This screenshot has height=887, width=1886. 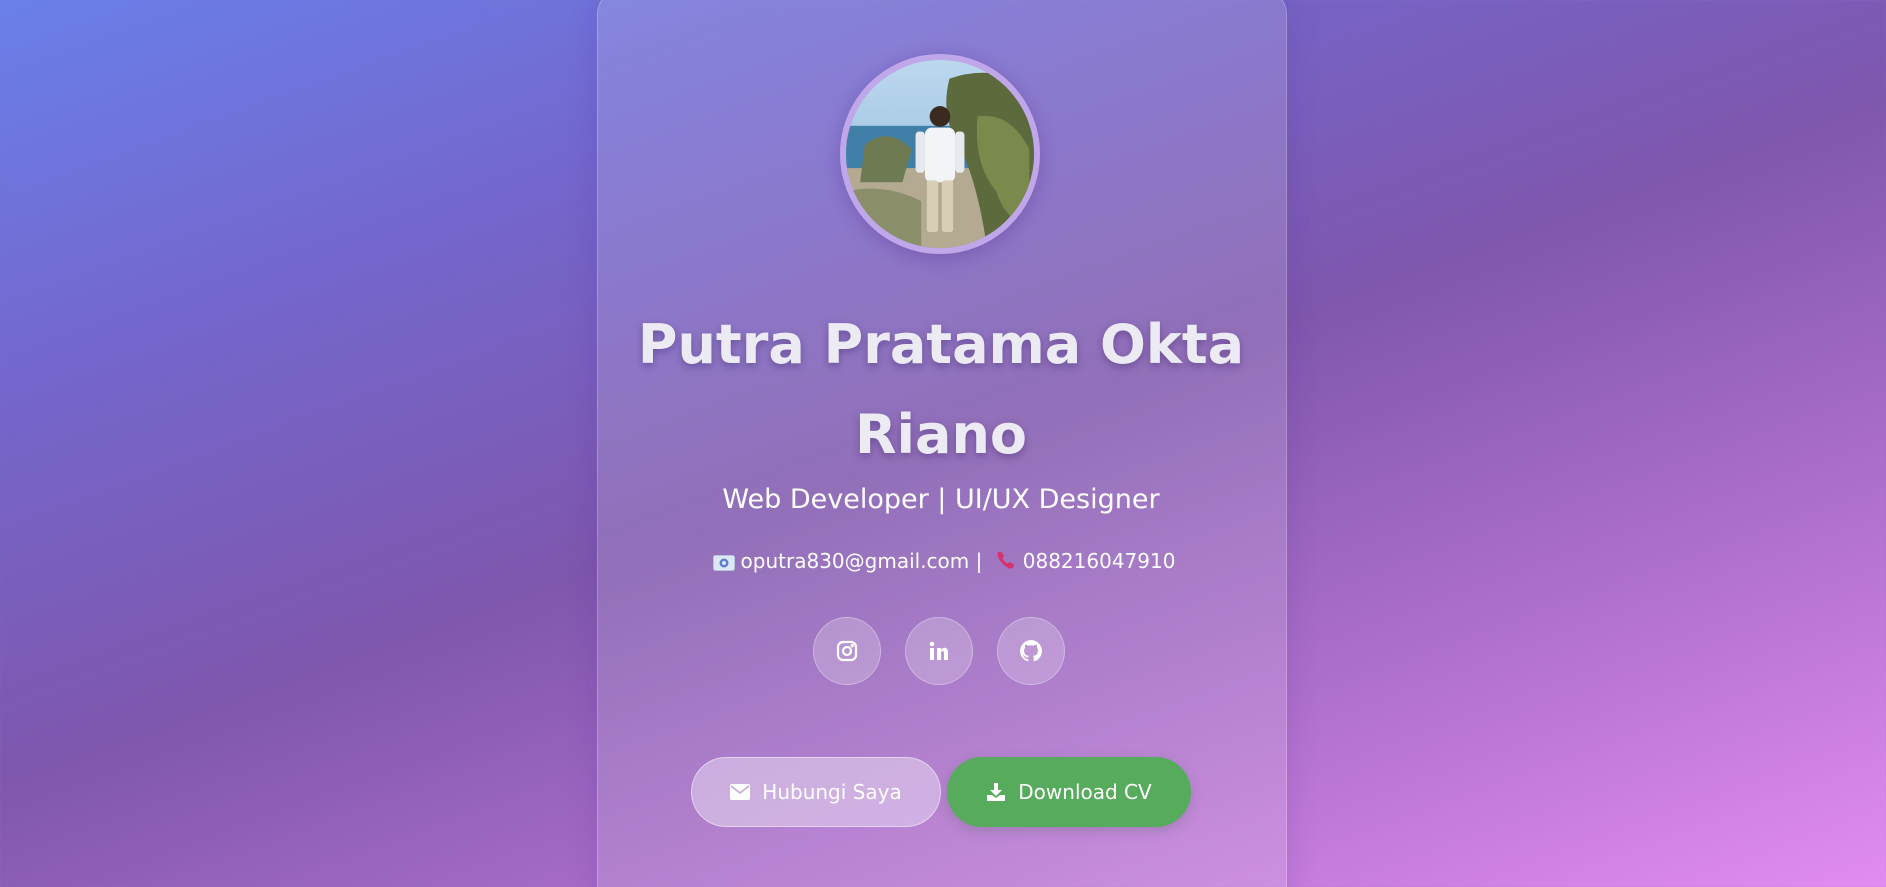 I want to click on email-card-icon, so click(x=723, y=564).